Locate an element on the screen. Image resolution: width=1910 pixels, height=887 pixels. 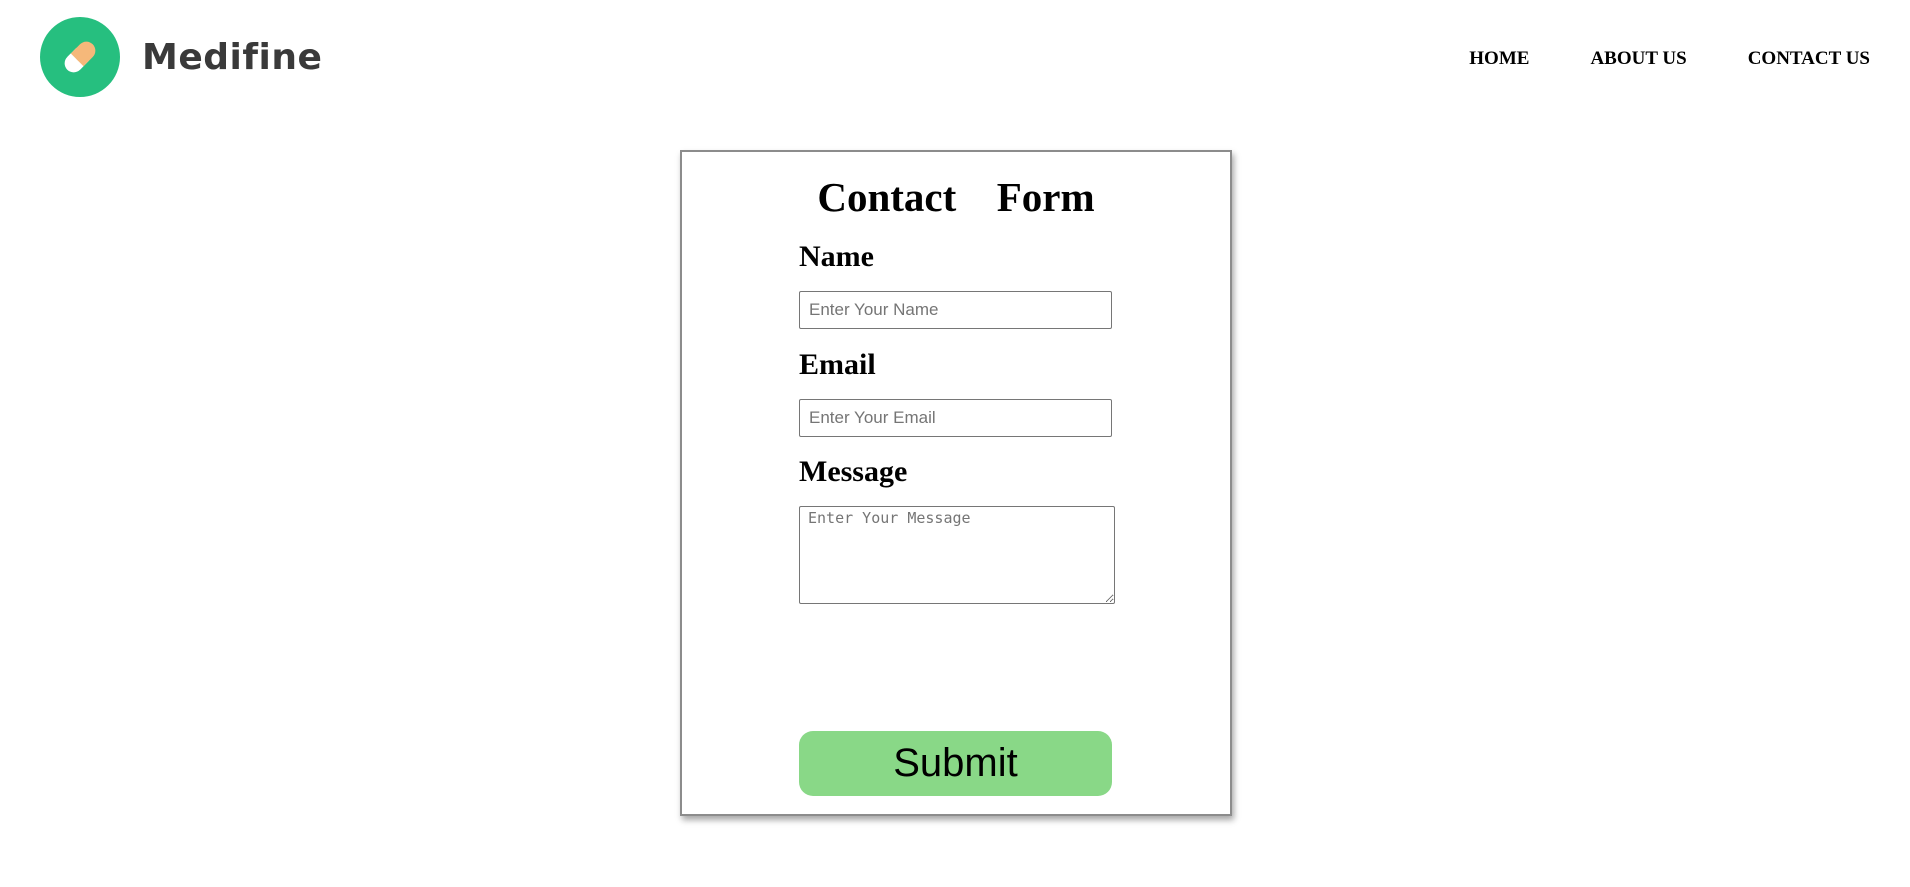
name-label: Name is located at coordinates (836, 256).